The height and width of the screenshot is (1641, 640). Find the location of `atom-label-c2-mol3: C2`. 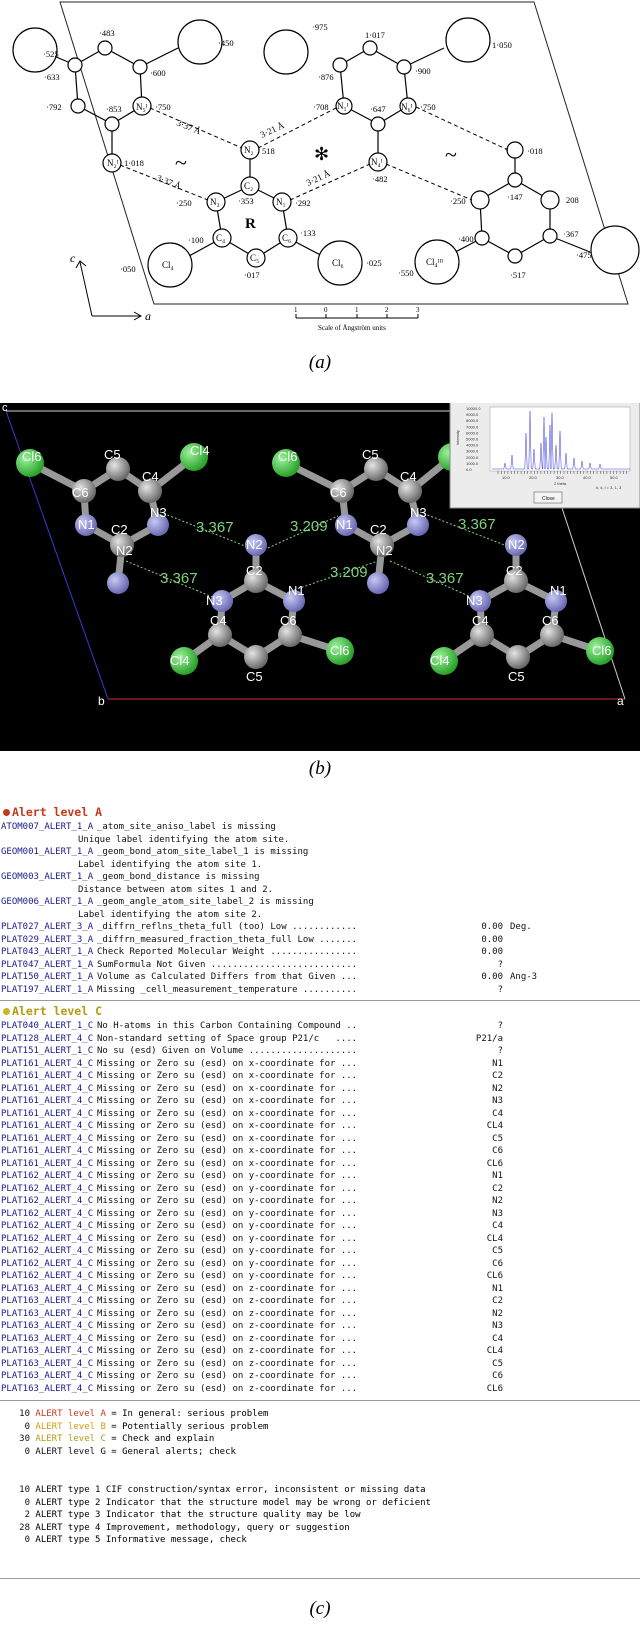

atom-label-c2-mol3: C2 is located at coordinates (254, 570).